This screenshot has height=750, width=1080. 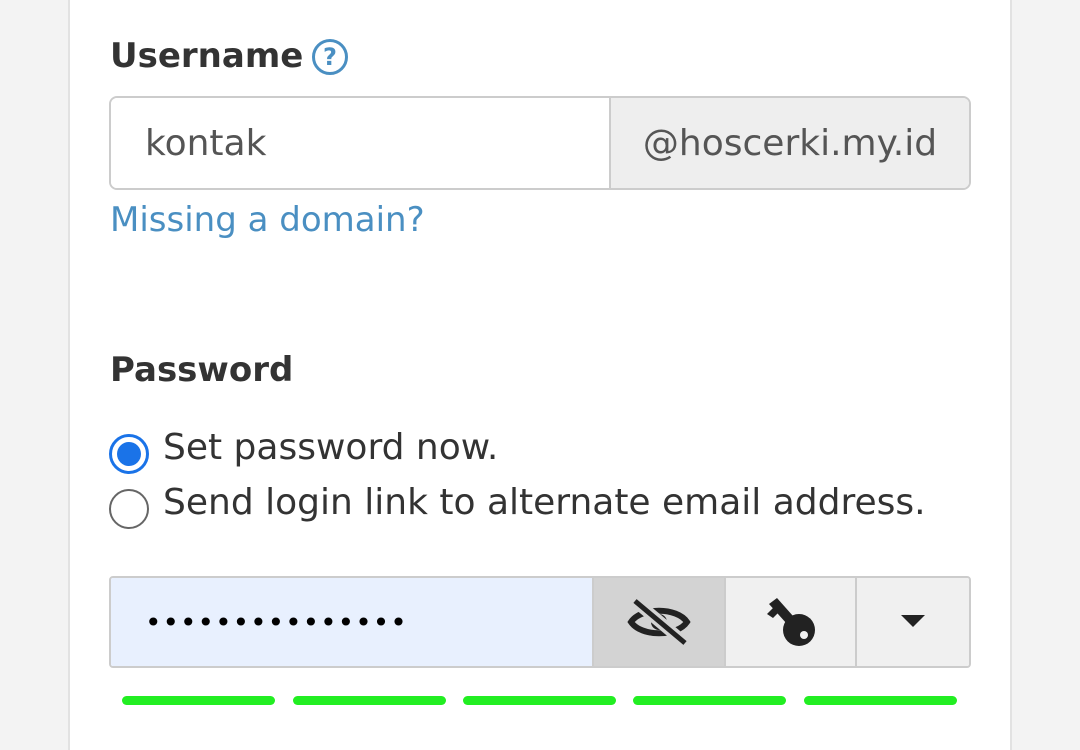 I want to click on toggle-visibility-button, so click(x=658, y=622).